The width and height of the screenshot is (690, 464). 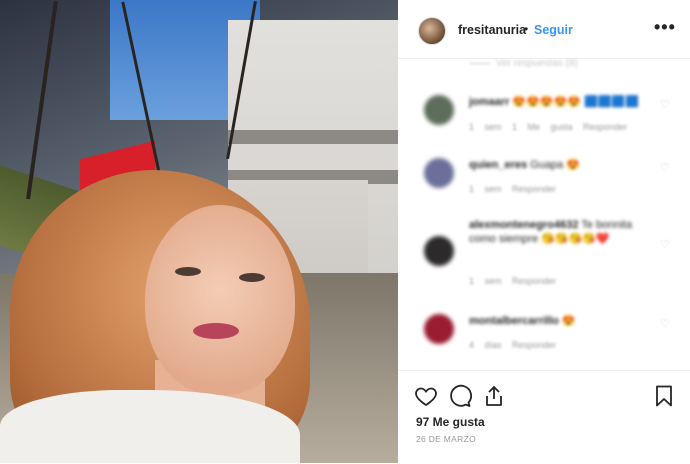 What do you see at coordinates (512, 345) in the screenshot?
I see `comment-meta: 4 días Responder` at bounding box center [512, 345].